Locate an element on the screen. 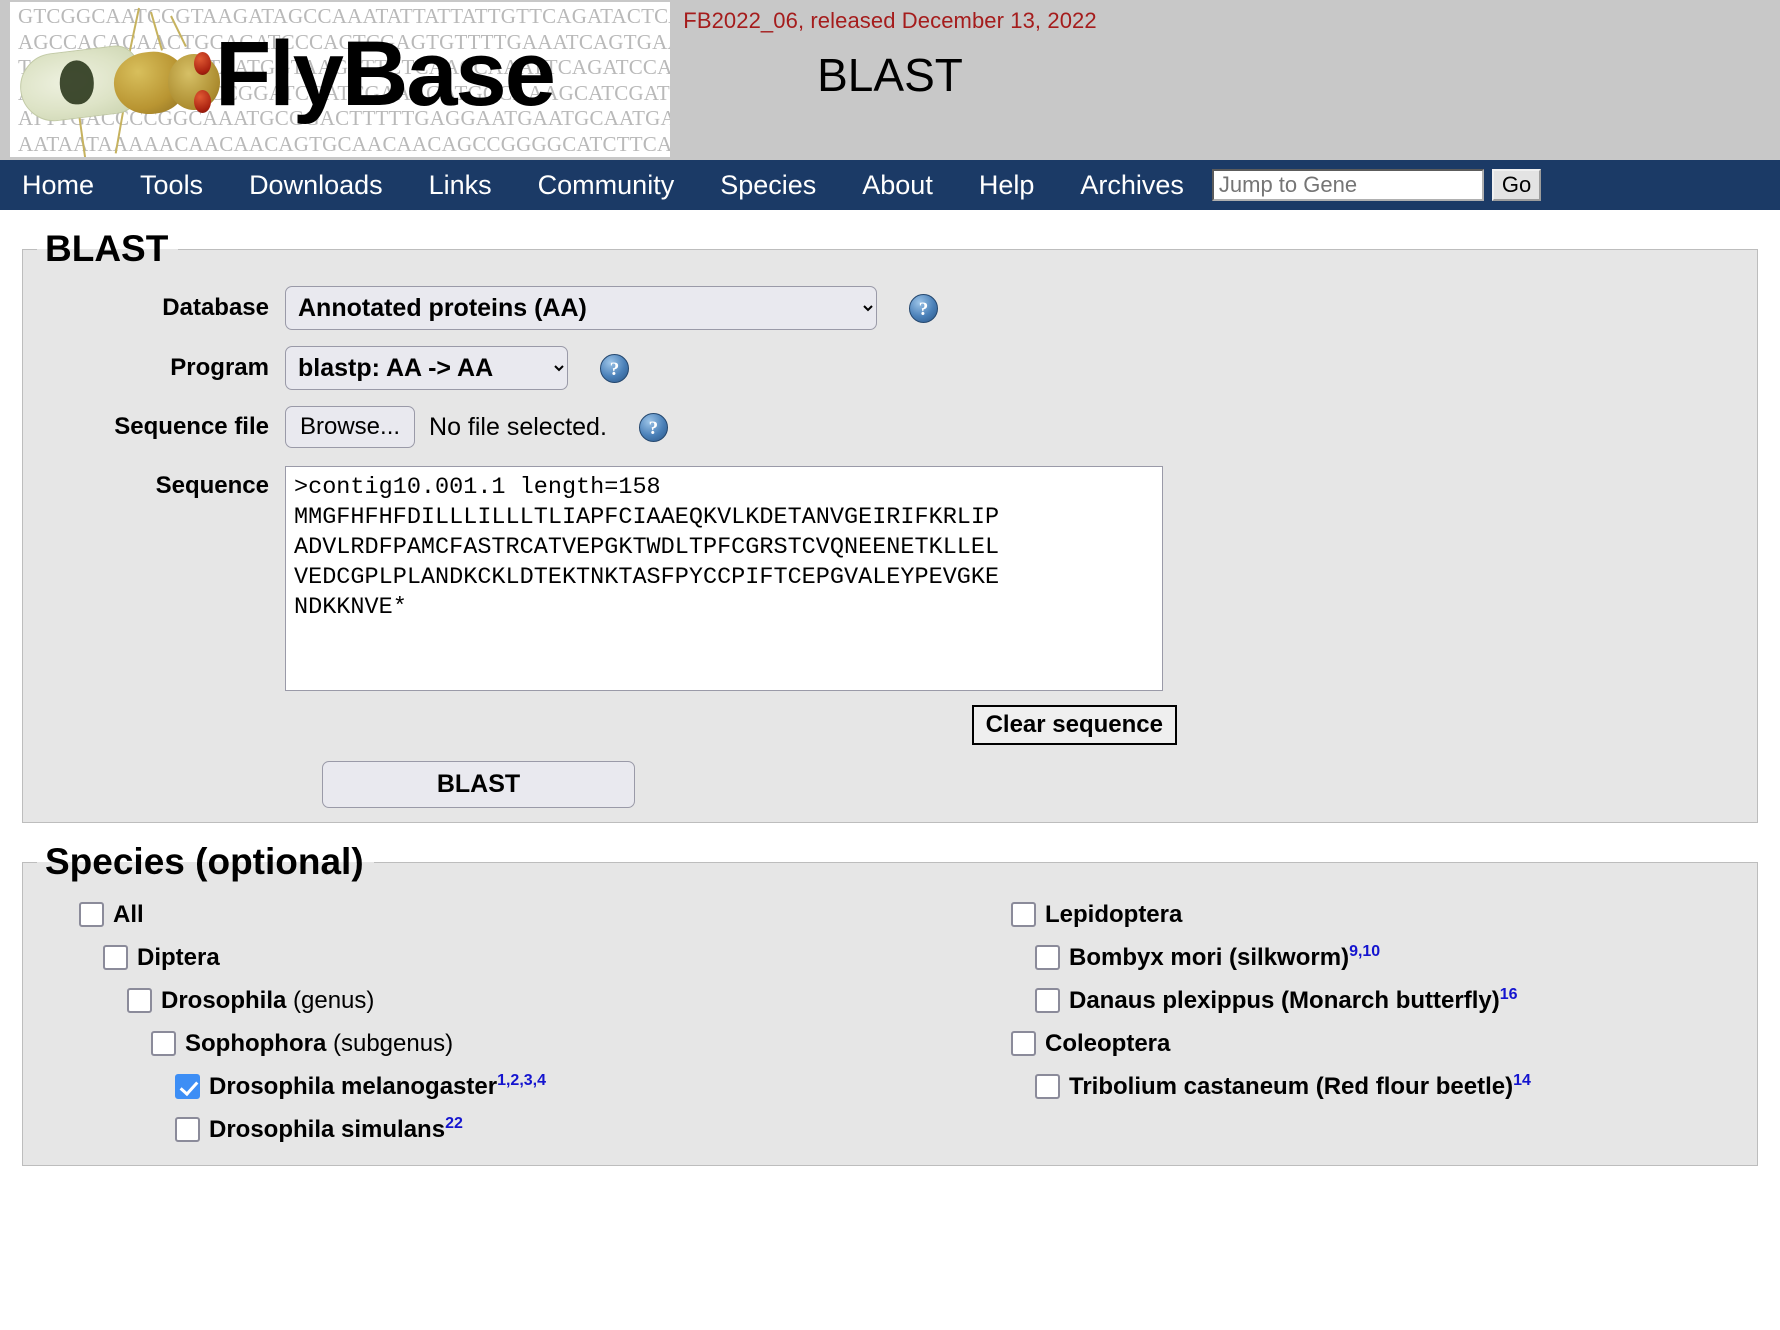  species-label: Danaus plexippus (Monarch butterfly)16 is located at coordinates (1293, 1000).